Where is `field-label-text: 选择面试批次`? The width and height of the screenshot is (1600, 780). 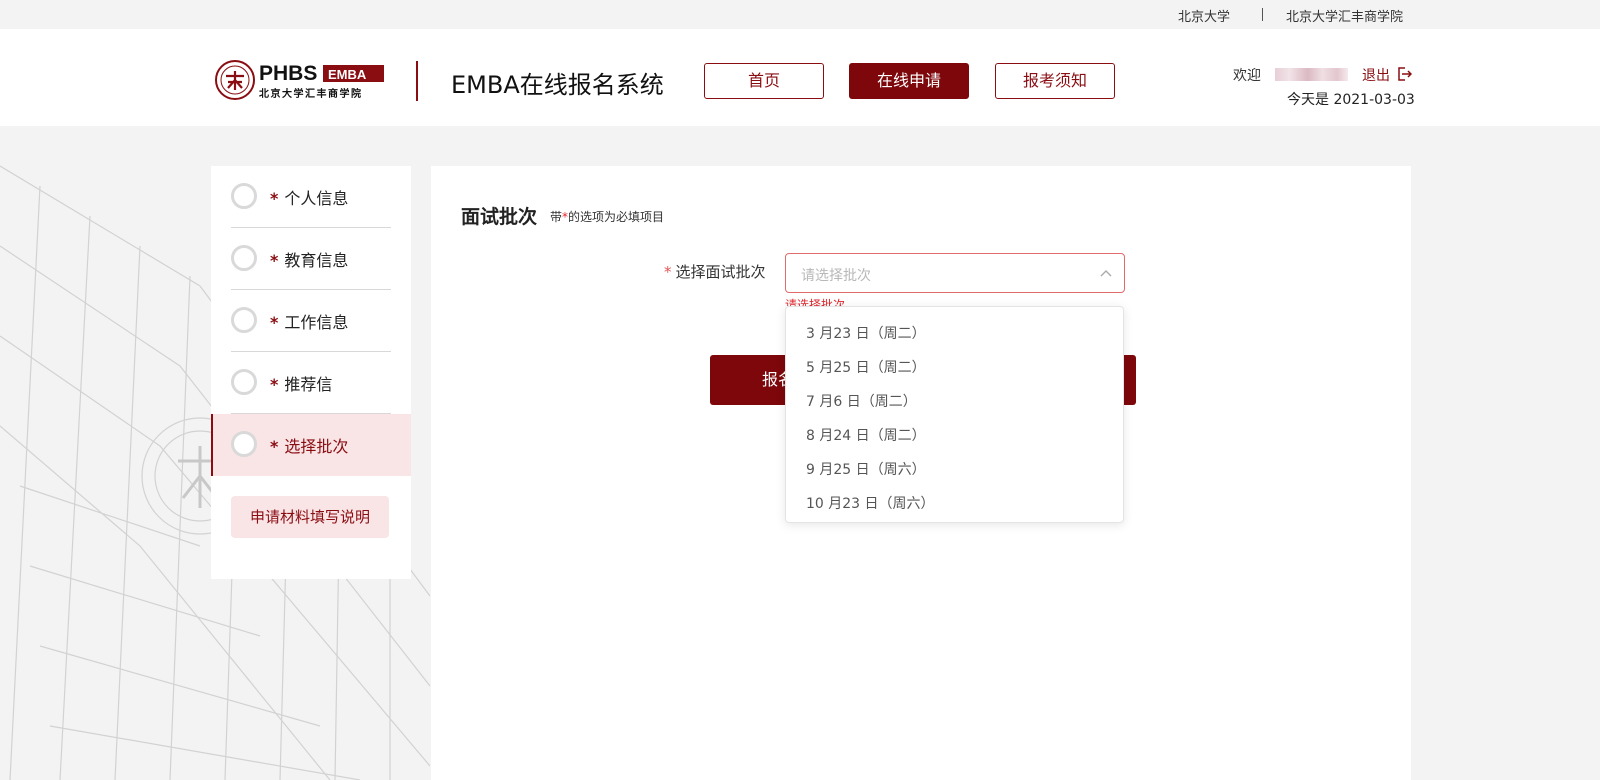
field-label-text: 选择面试批次 is located at coordinates (720, 272).